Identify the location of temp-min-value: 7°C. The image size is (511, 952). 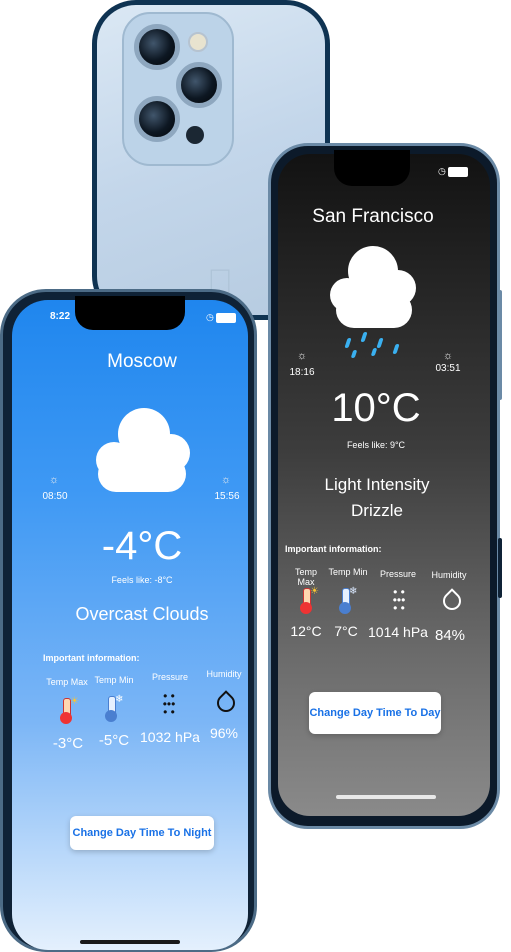
(346, 631).